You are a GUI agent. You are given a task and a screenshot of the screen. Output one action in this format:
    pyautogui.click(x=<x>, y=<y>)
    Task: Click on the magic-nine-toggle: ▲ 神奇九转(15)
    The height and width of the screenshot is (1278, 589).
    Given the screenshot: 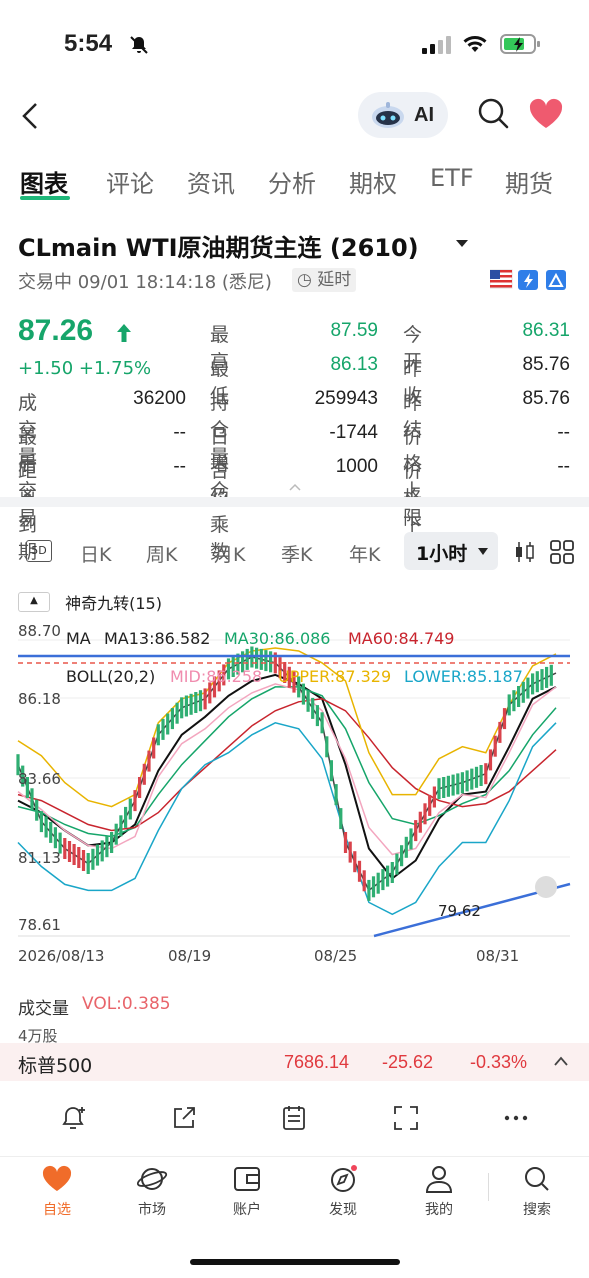 What is the action you would take?
    pyautogui.click(x=90, y=602)
    